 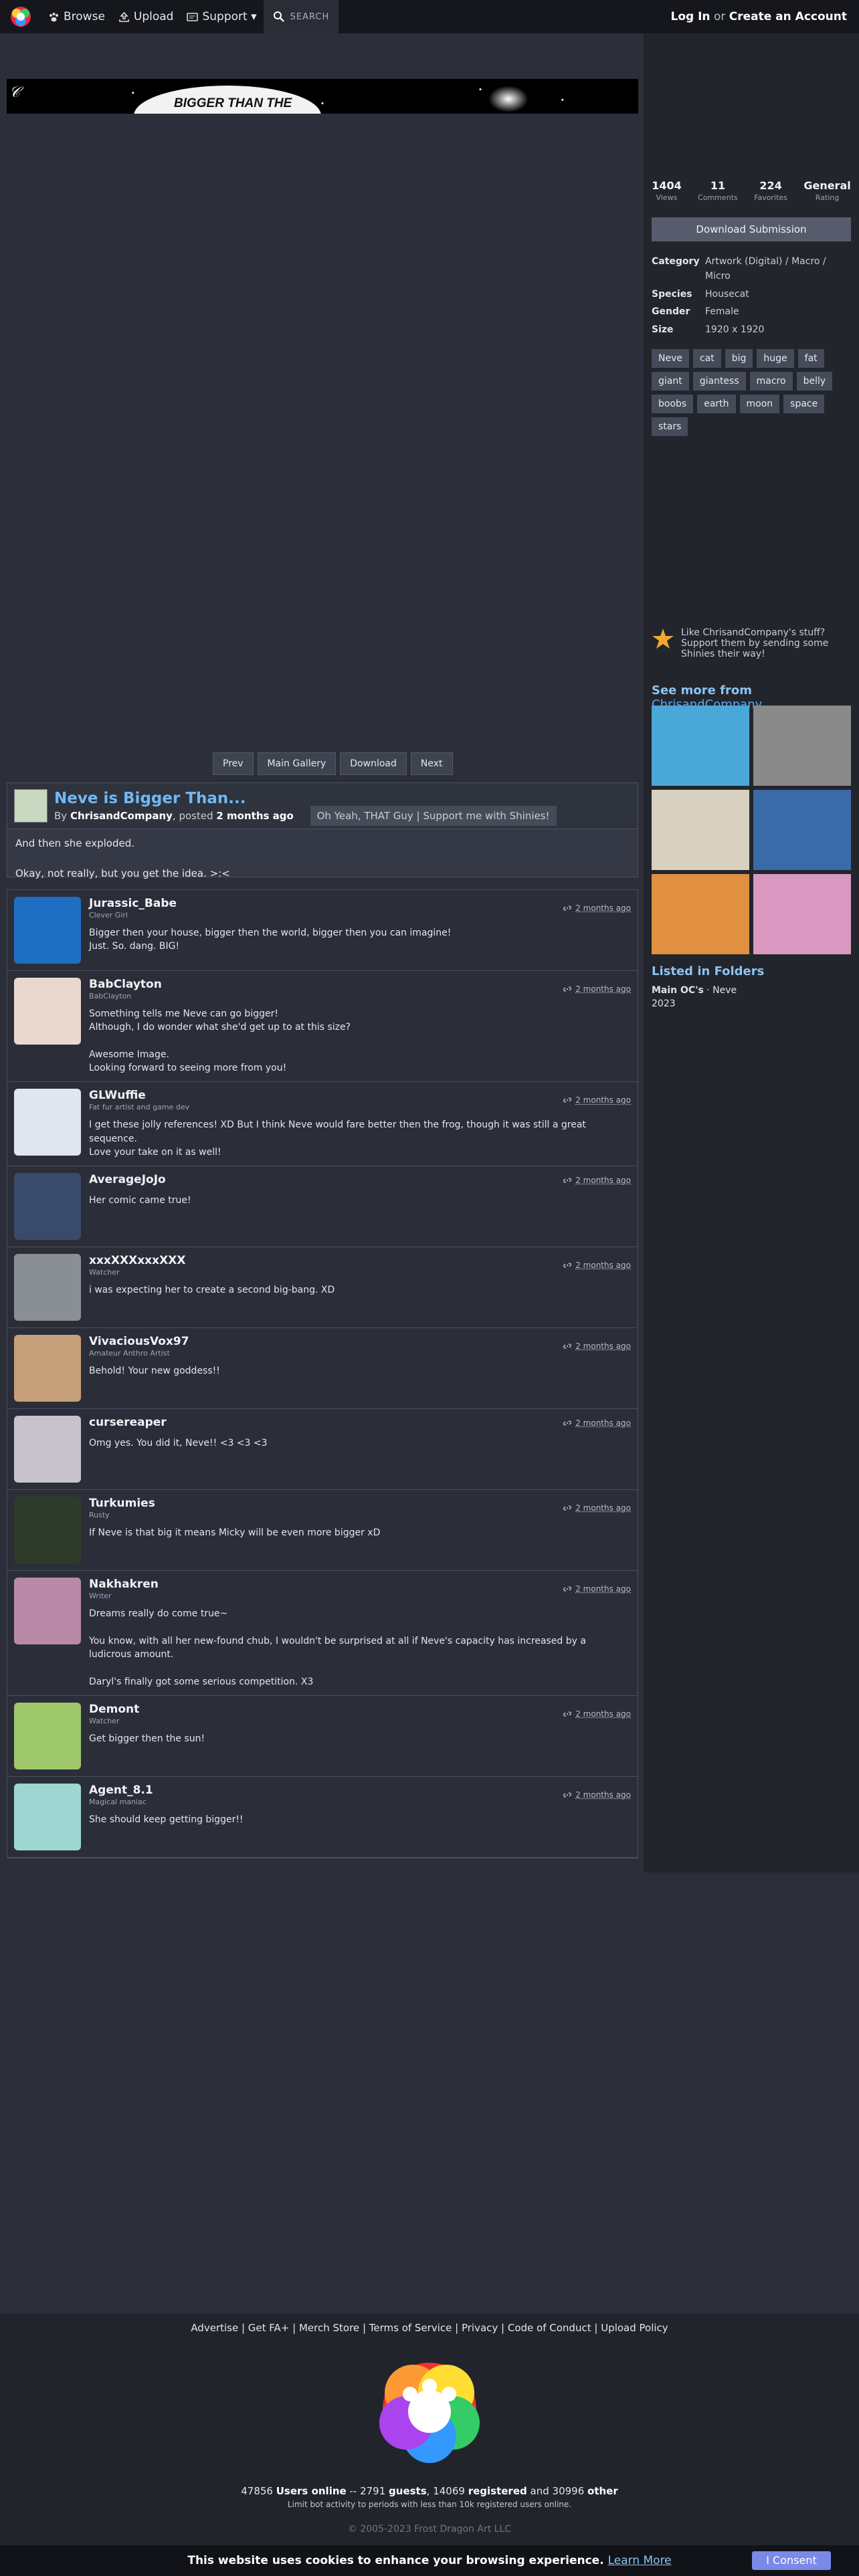 I want to click on commenter-name: AverageJoJo, so click(x=128, y=1179).